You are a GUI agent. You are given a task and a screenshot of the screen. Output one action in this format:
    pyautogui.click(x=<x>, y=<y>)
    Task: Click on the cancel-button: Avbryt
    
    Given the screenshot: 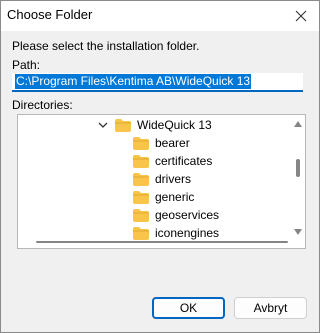 What is the action you would take?
    pyautogui.click(x=270, y=308)
    